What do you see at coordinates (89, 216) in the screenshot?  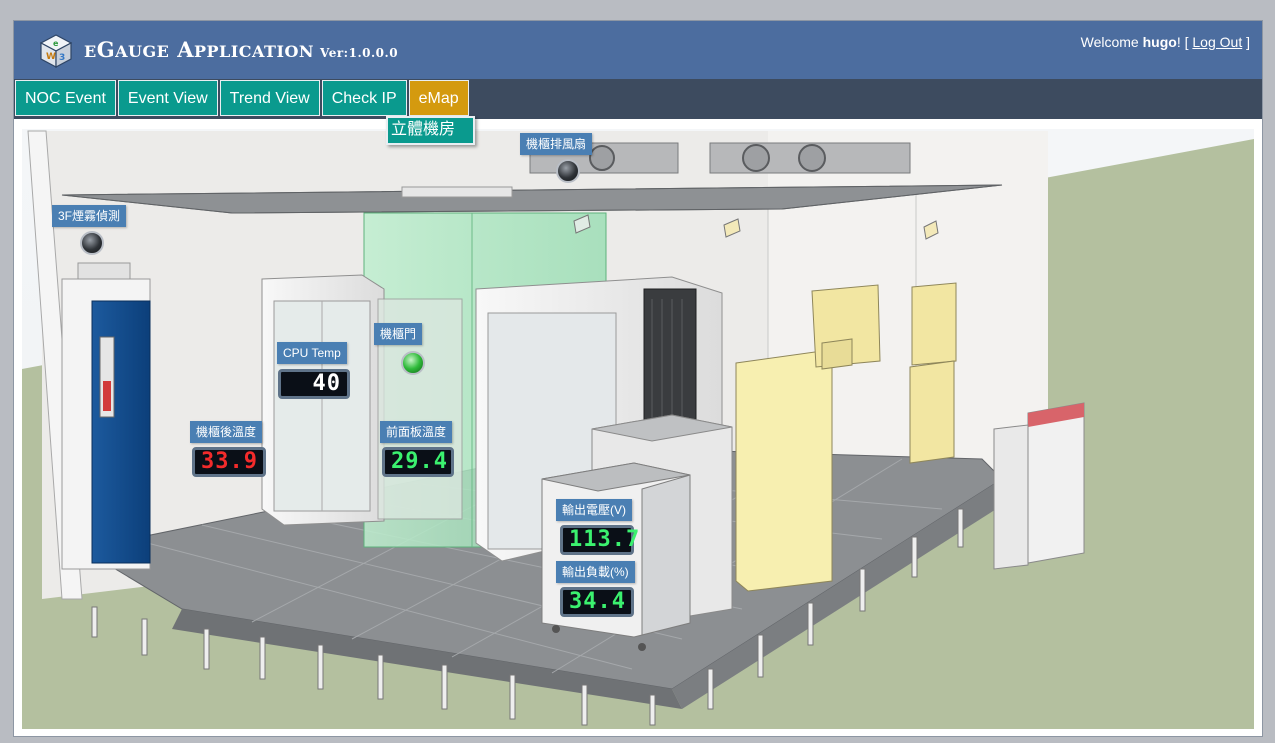 I see `label-smoke-detector: 3F煙霧偵測` at bounding box center [89, 216].